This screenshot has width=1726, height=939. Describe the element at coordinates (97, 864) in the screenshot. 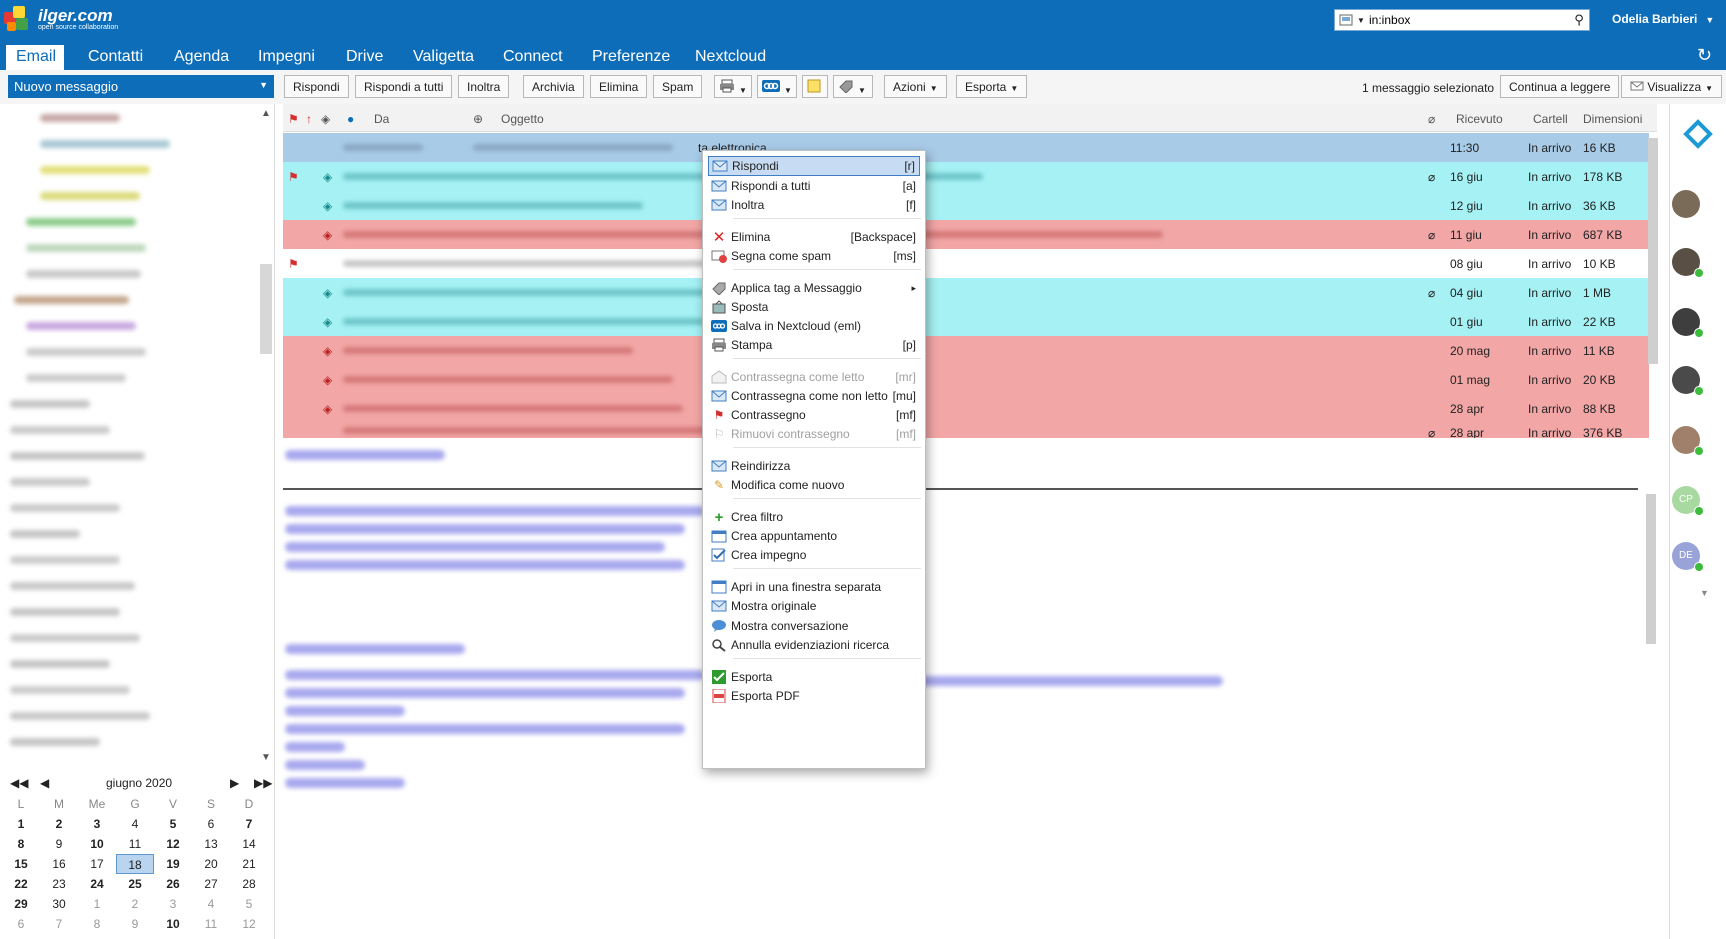

I see `calendar-day: 17` at that location.